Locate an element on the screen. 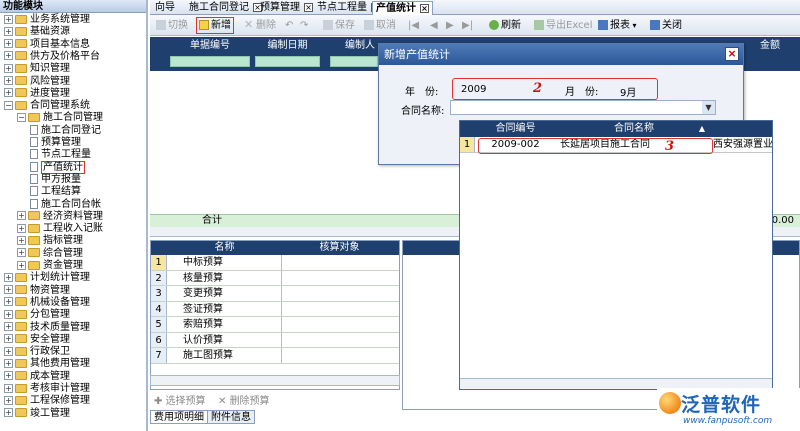 The width and height of the screenshot is (800, 431). refresh-button: 刷新 is located at coordinates (505, 25).